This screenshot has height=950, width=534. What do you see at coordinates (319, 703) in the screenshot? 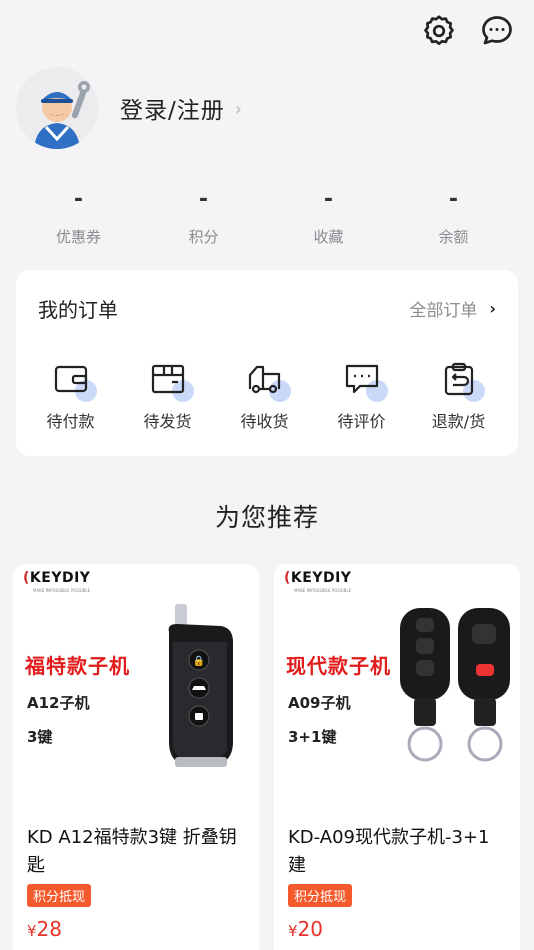
I see `promo-line: A09子机` at bounding box center [319, 703].